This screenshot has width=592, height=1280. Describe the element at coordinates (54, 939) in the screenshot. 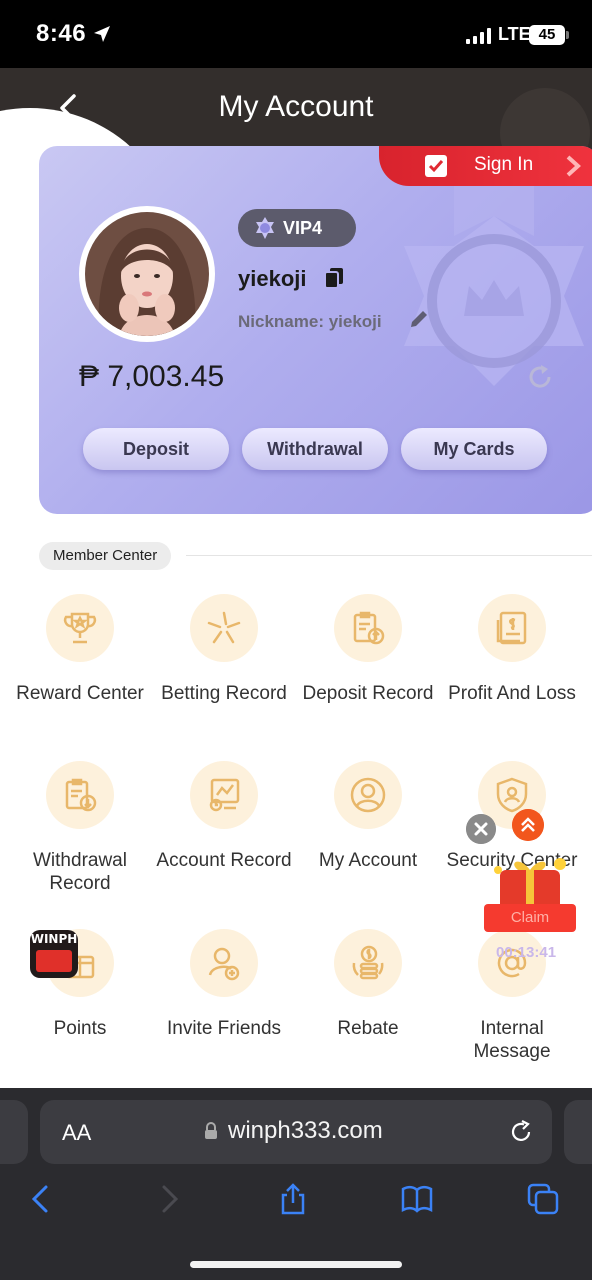

I see `winph-logo-text: WINPH` at that location.